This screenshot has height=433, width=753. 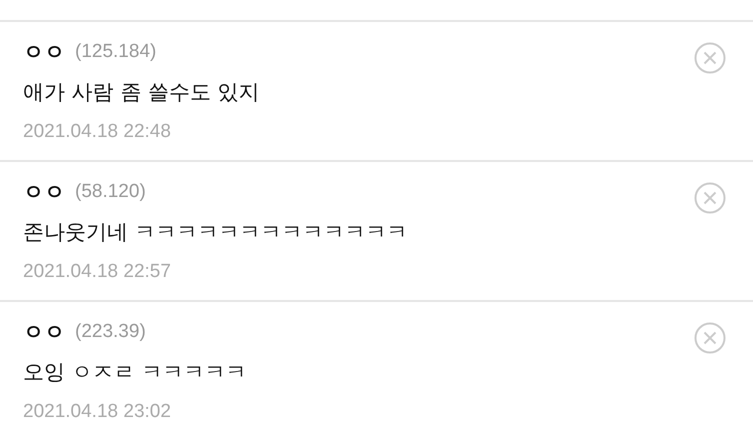 What do you see at coordinates (97, 132) in the screenshot?
I see `comment-date: 2021.04.18 22:48` at bounding box center [97, 132].